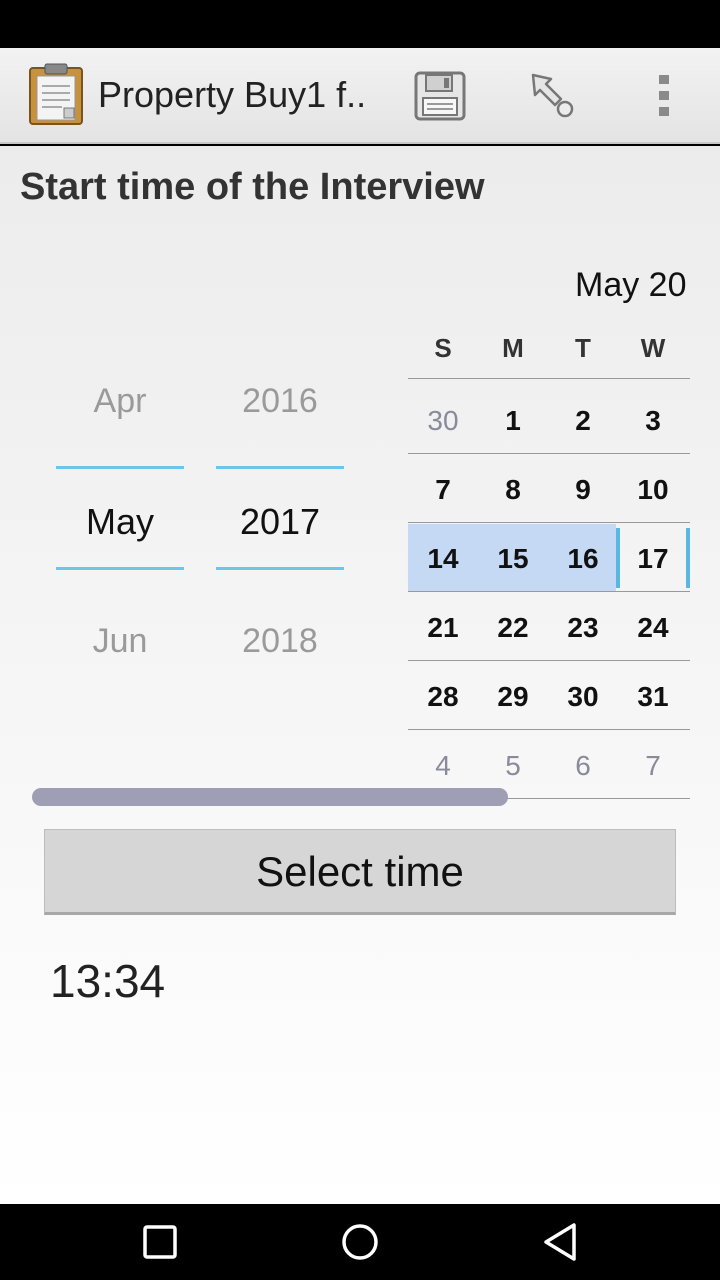 The width and height of the screenshot is (720, 1280). What do you see at coordinates (653, 421) in the screenshot?
I see `calendar-day: 3` at bounding box center [653, 421].